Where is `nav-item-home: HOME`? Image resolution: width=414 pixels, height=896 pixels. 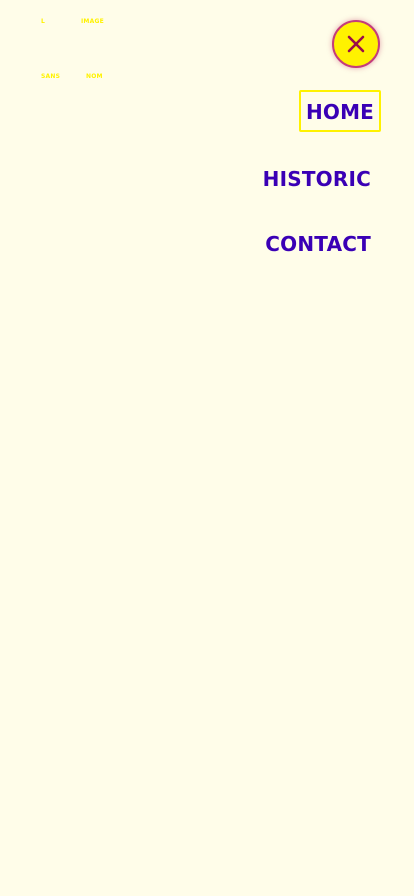 nav-item-home: HOME is located at coordinates (340, 111).